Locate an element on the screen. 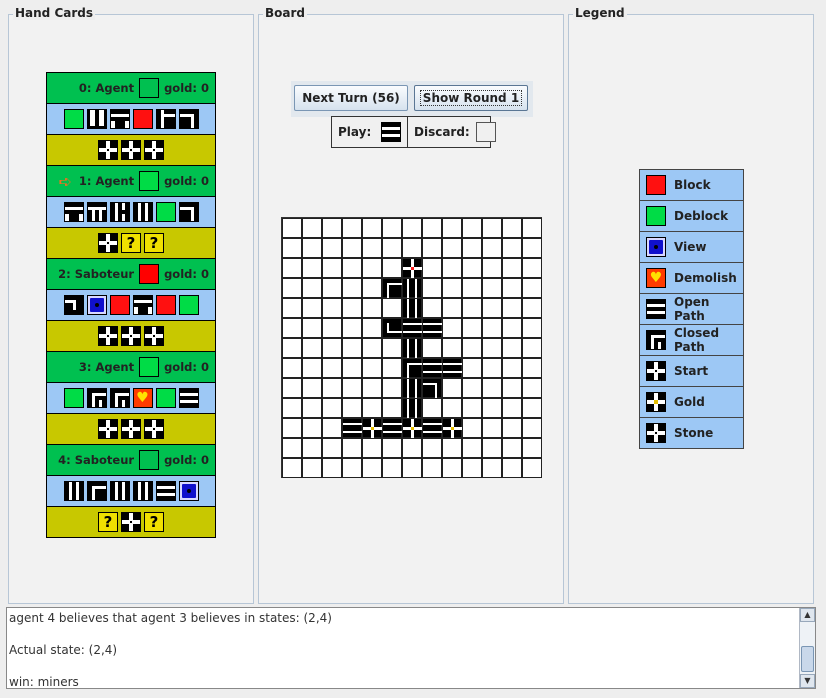 The width and height of the screenshot is (826, 698). path-g-card-icon is located at coordinates (73, 491).